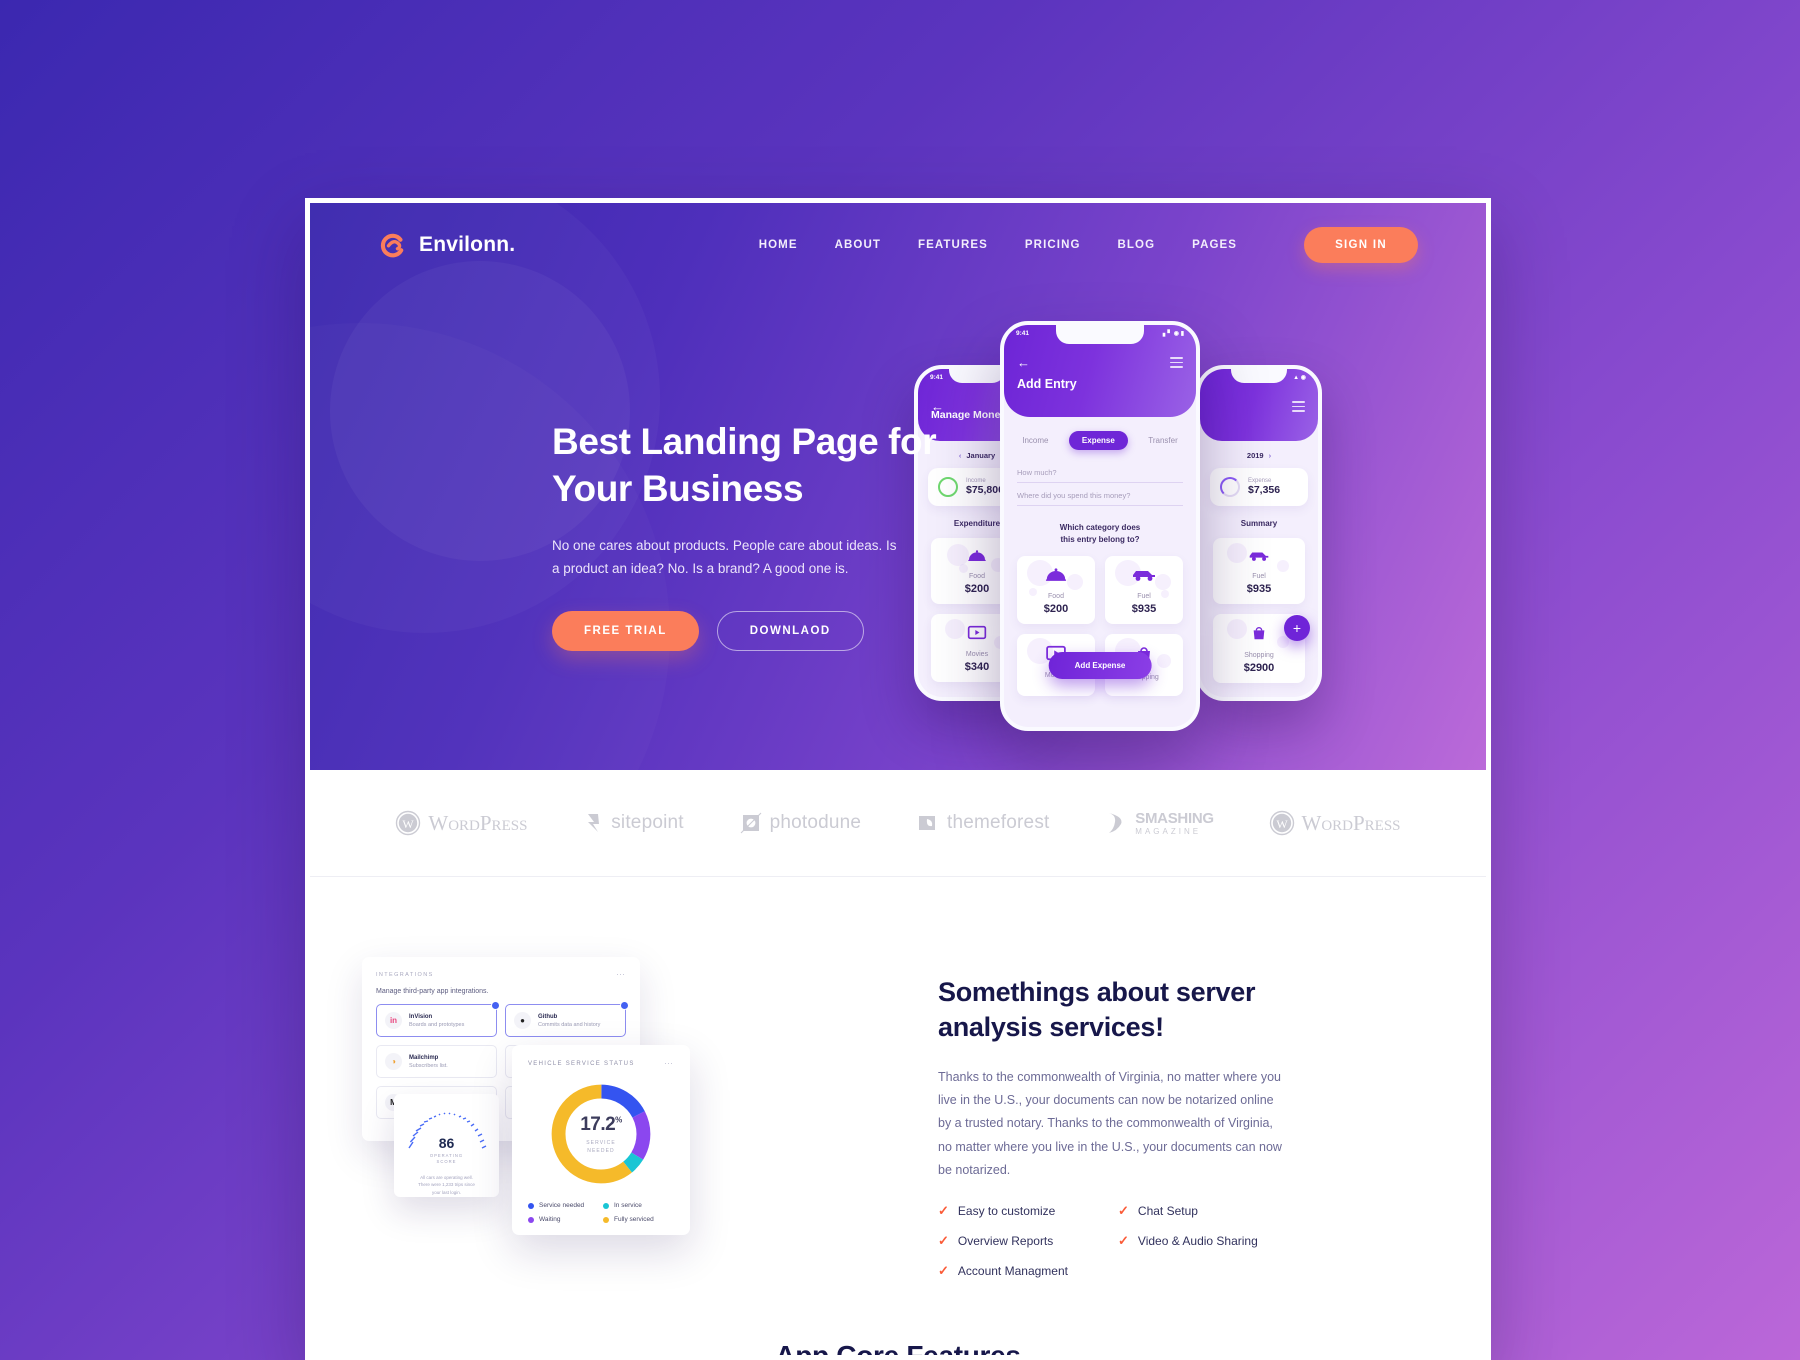  I want to click on donut-card-header: VEHICLE SERVICE STATUS ⋯, so click(601, 1063).